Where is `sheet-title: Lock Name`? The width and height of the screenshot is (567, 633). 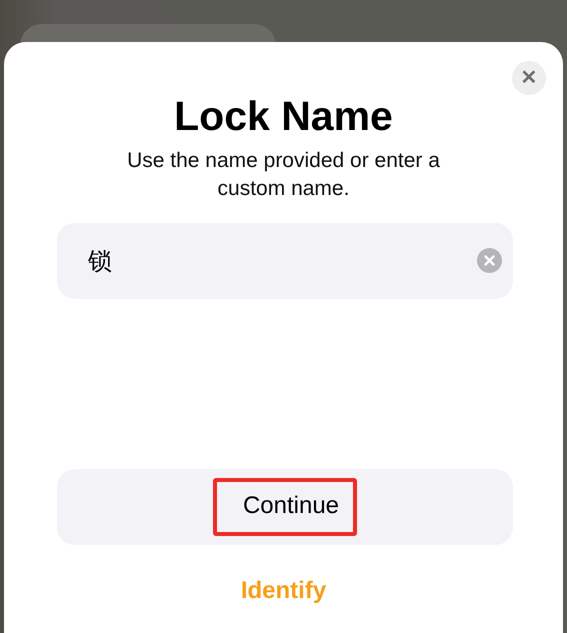
sheet-title: Lock Name is located at coordinates (283, 117).